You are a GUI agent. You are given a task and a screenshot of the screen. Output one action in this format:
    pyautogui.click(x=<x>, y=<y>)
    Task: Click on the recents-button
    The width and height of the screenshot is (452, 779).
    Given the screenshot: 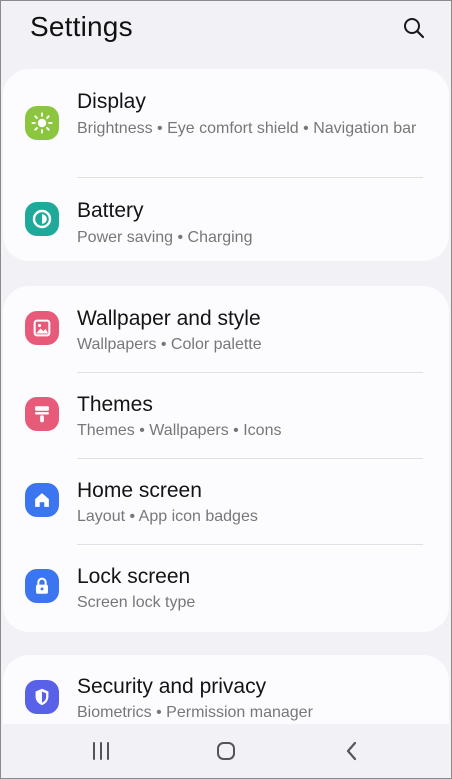 What is the action you would take?
    pyautogui.click(x=101, y=751)
    